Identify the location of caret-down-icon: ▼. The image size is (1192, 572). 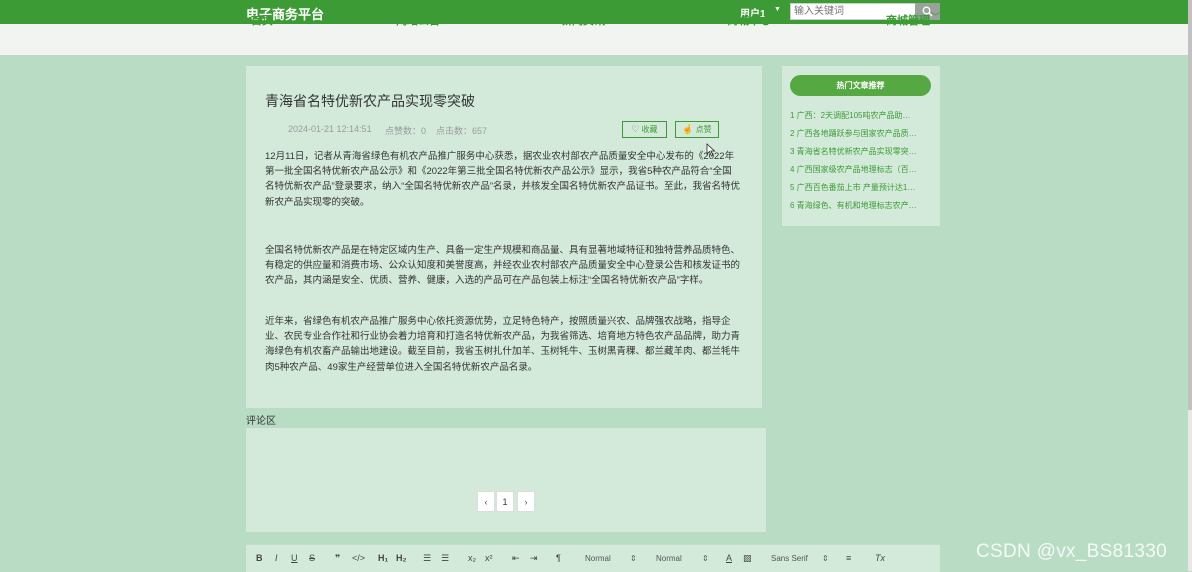
(777, 9).